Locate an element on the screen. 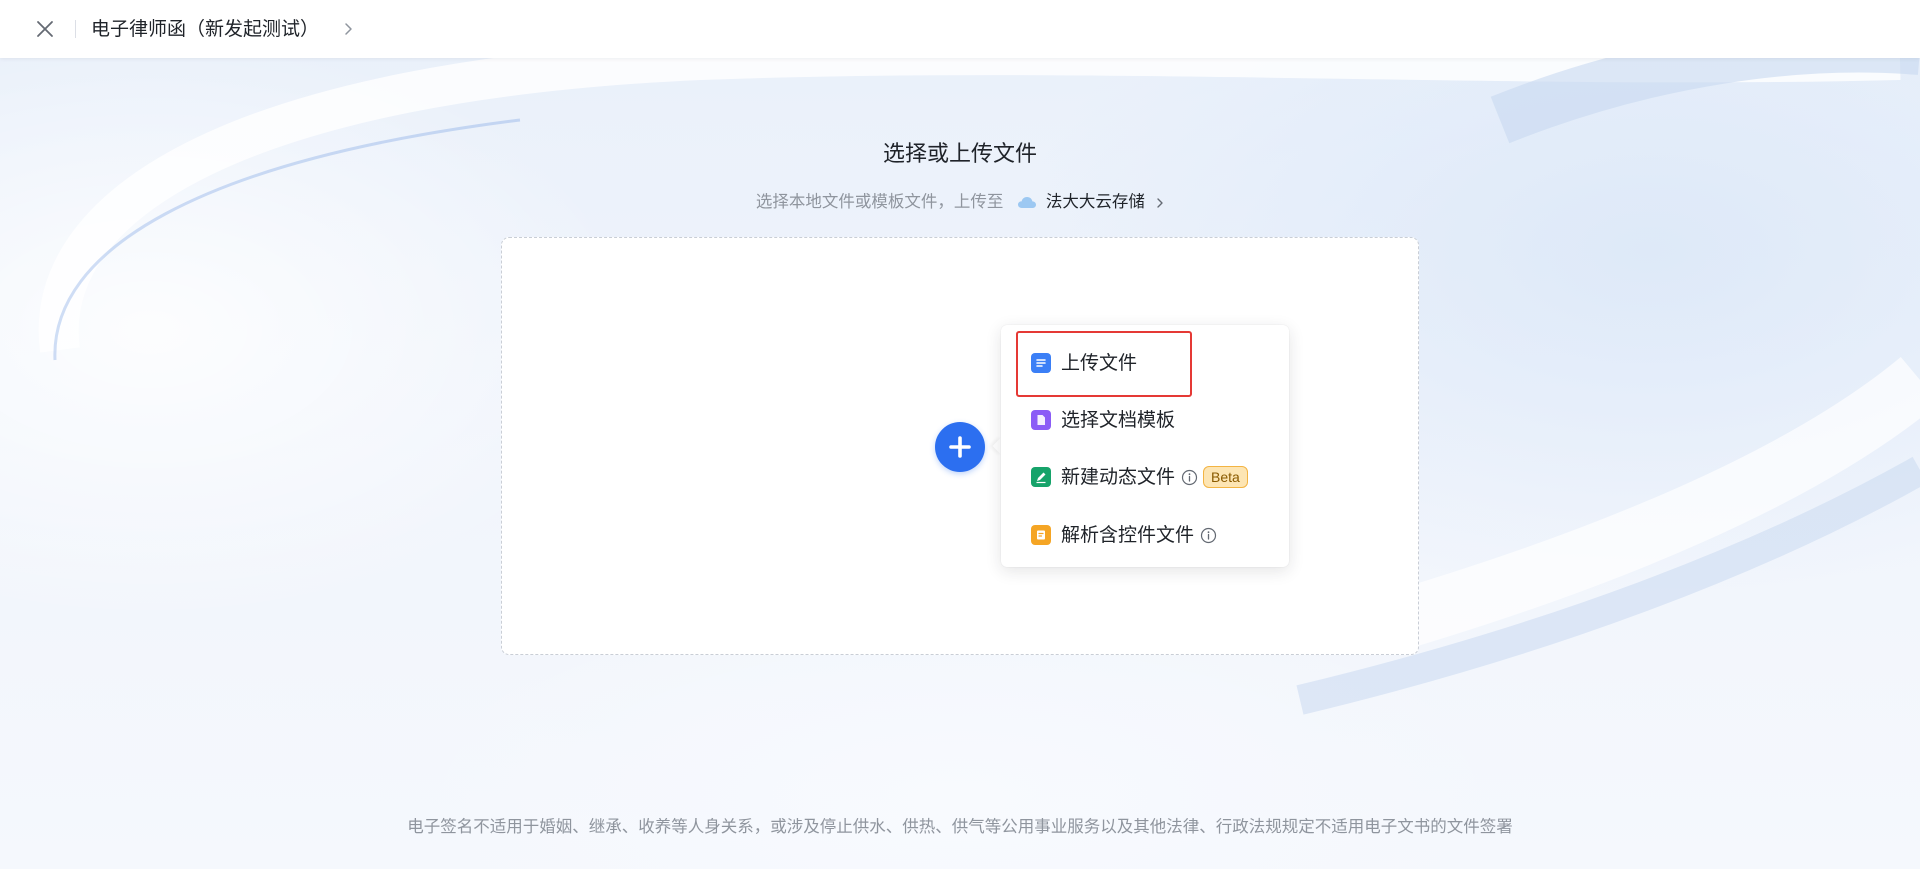  page-title: 电子律师函（新发起测试） is located at coordinates (205, 29).